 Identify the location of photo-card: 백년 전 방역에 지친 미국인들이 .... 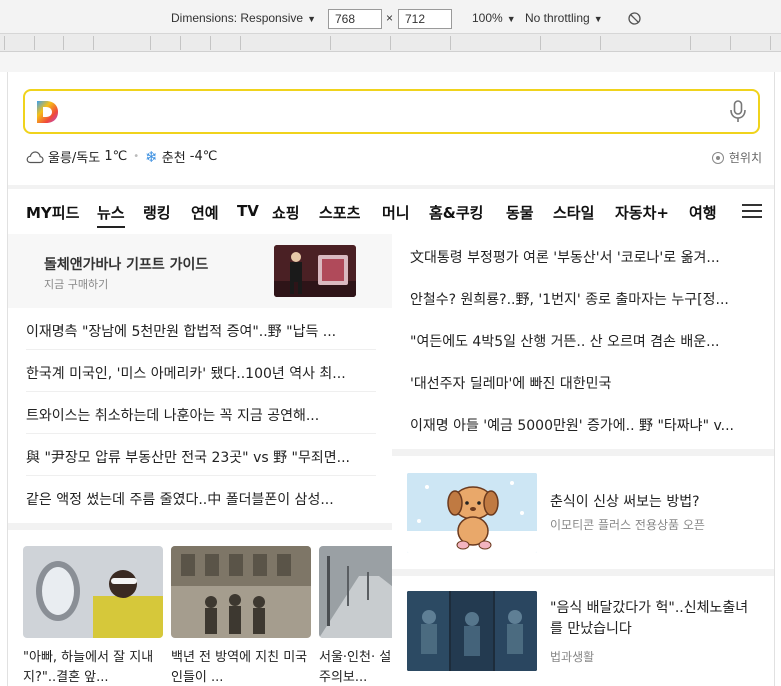
(241, 616).